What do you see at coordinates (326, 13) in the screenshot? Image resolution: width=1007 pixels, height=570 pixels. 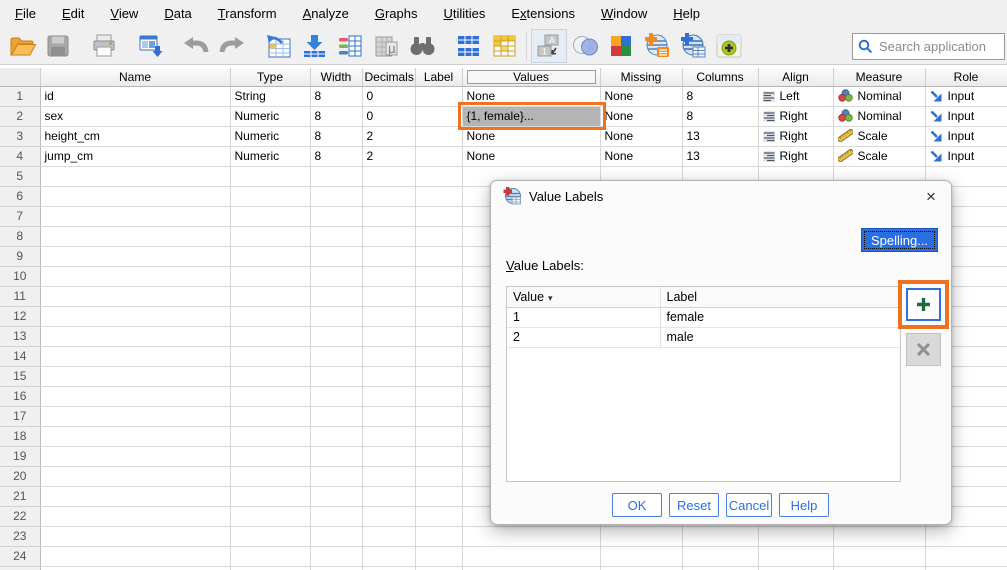 I see `menu-analyze: Analyze` at bounding box center [326, 13].